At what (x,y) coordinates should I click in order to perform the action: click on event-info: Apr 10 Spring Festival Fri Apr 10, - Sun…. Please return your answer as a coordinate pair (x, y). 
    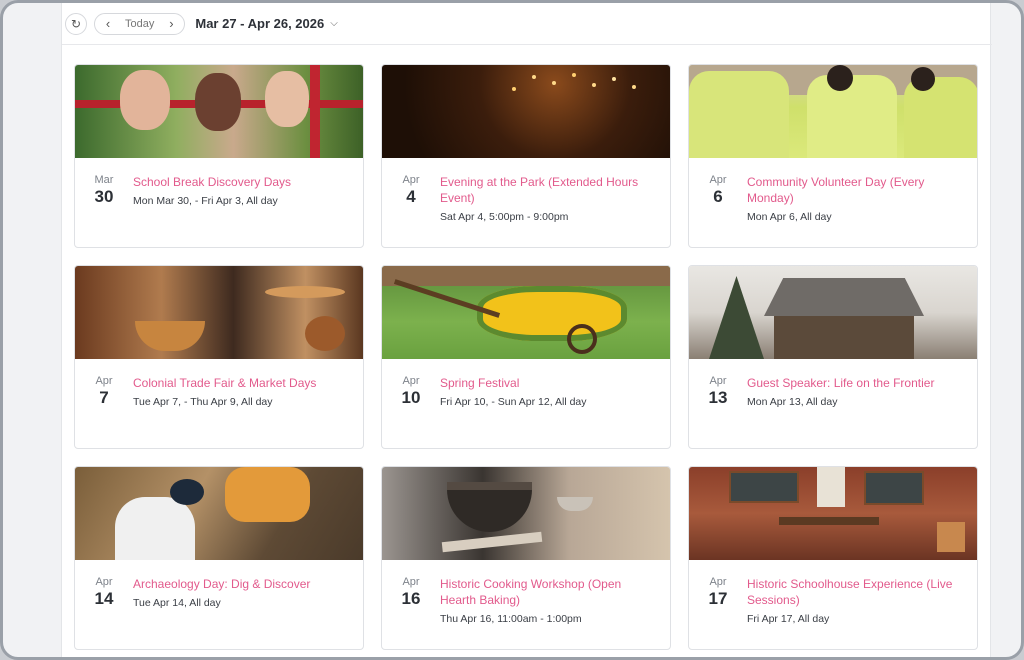
    Looking at the image, I should click on (526, 384).